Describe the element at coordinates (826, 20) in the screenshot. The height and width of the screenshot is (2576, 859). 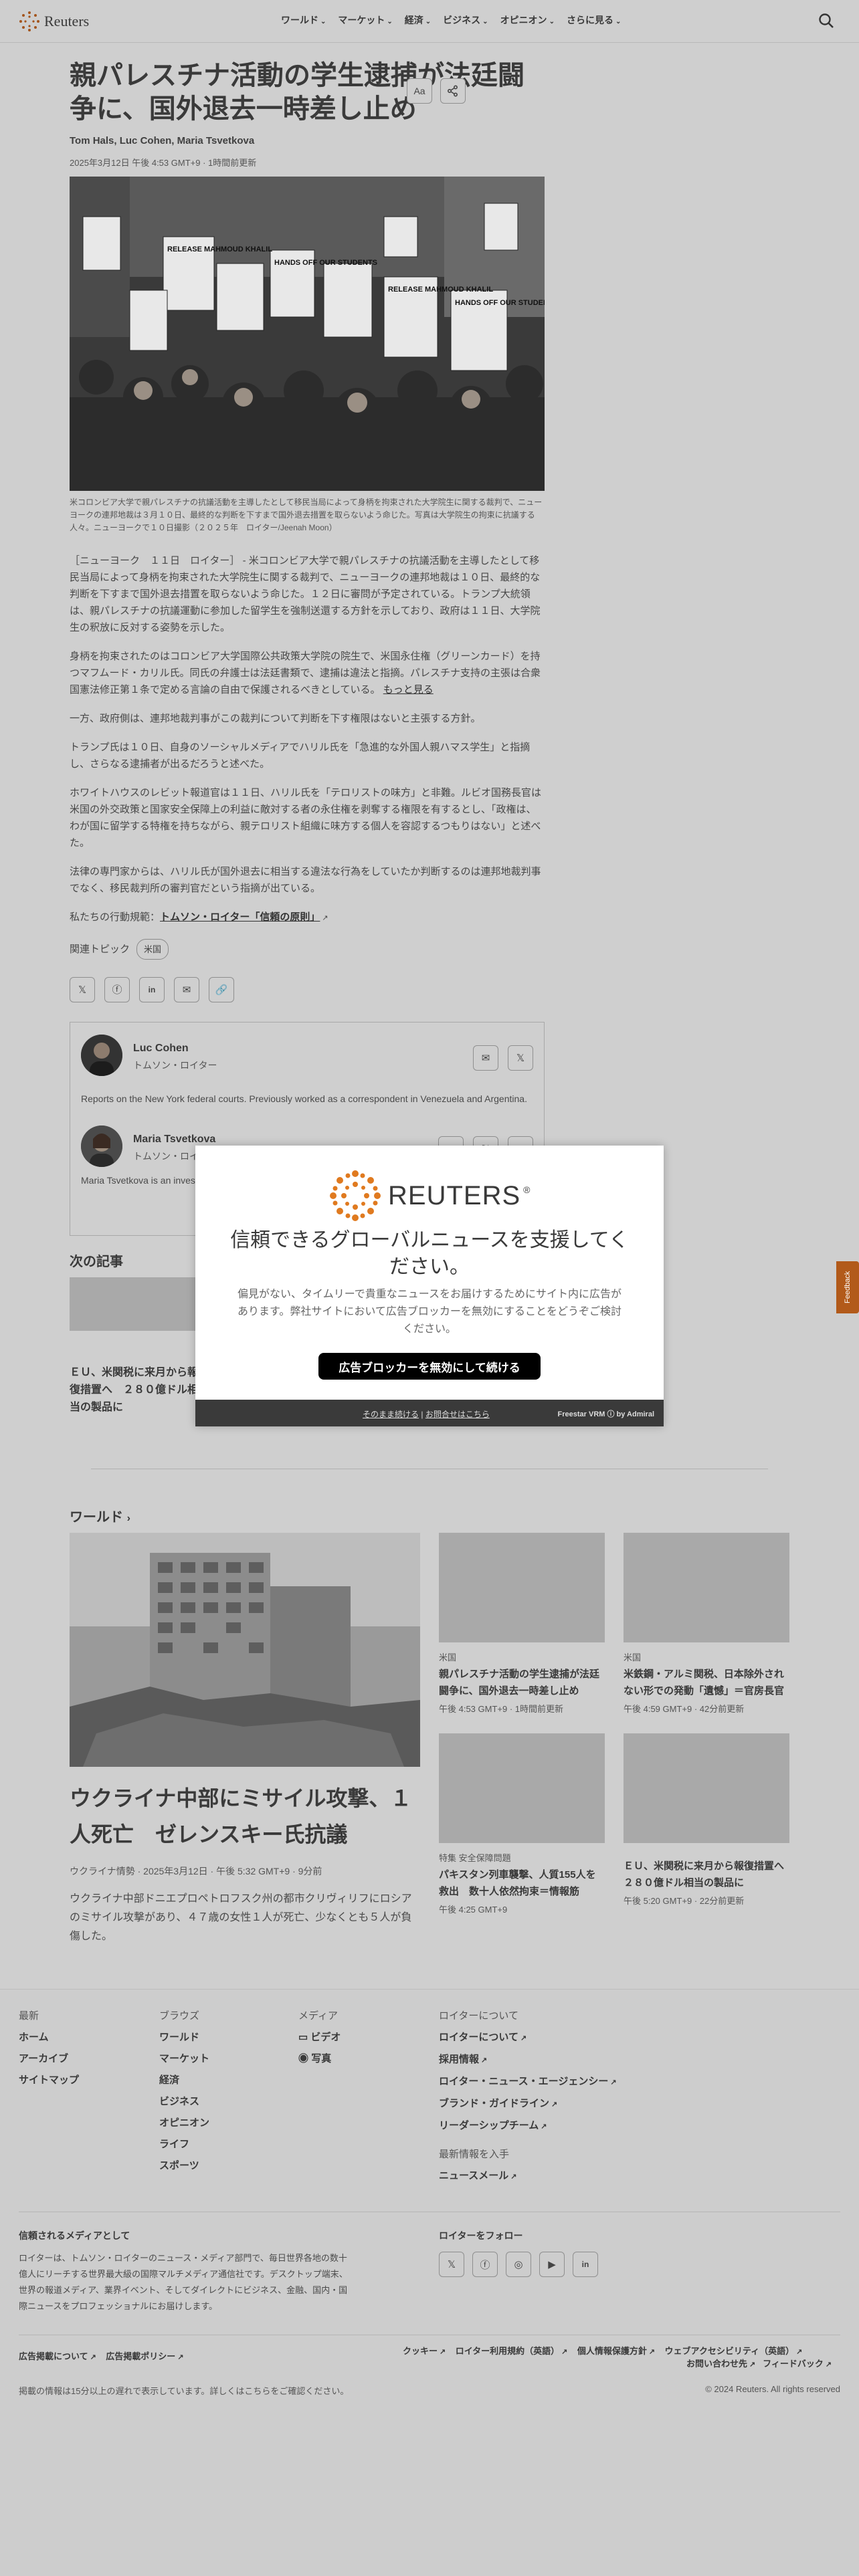
I see `search-icon` at that location.